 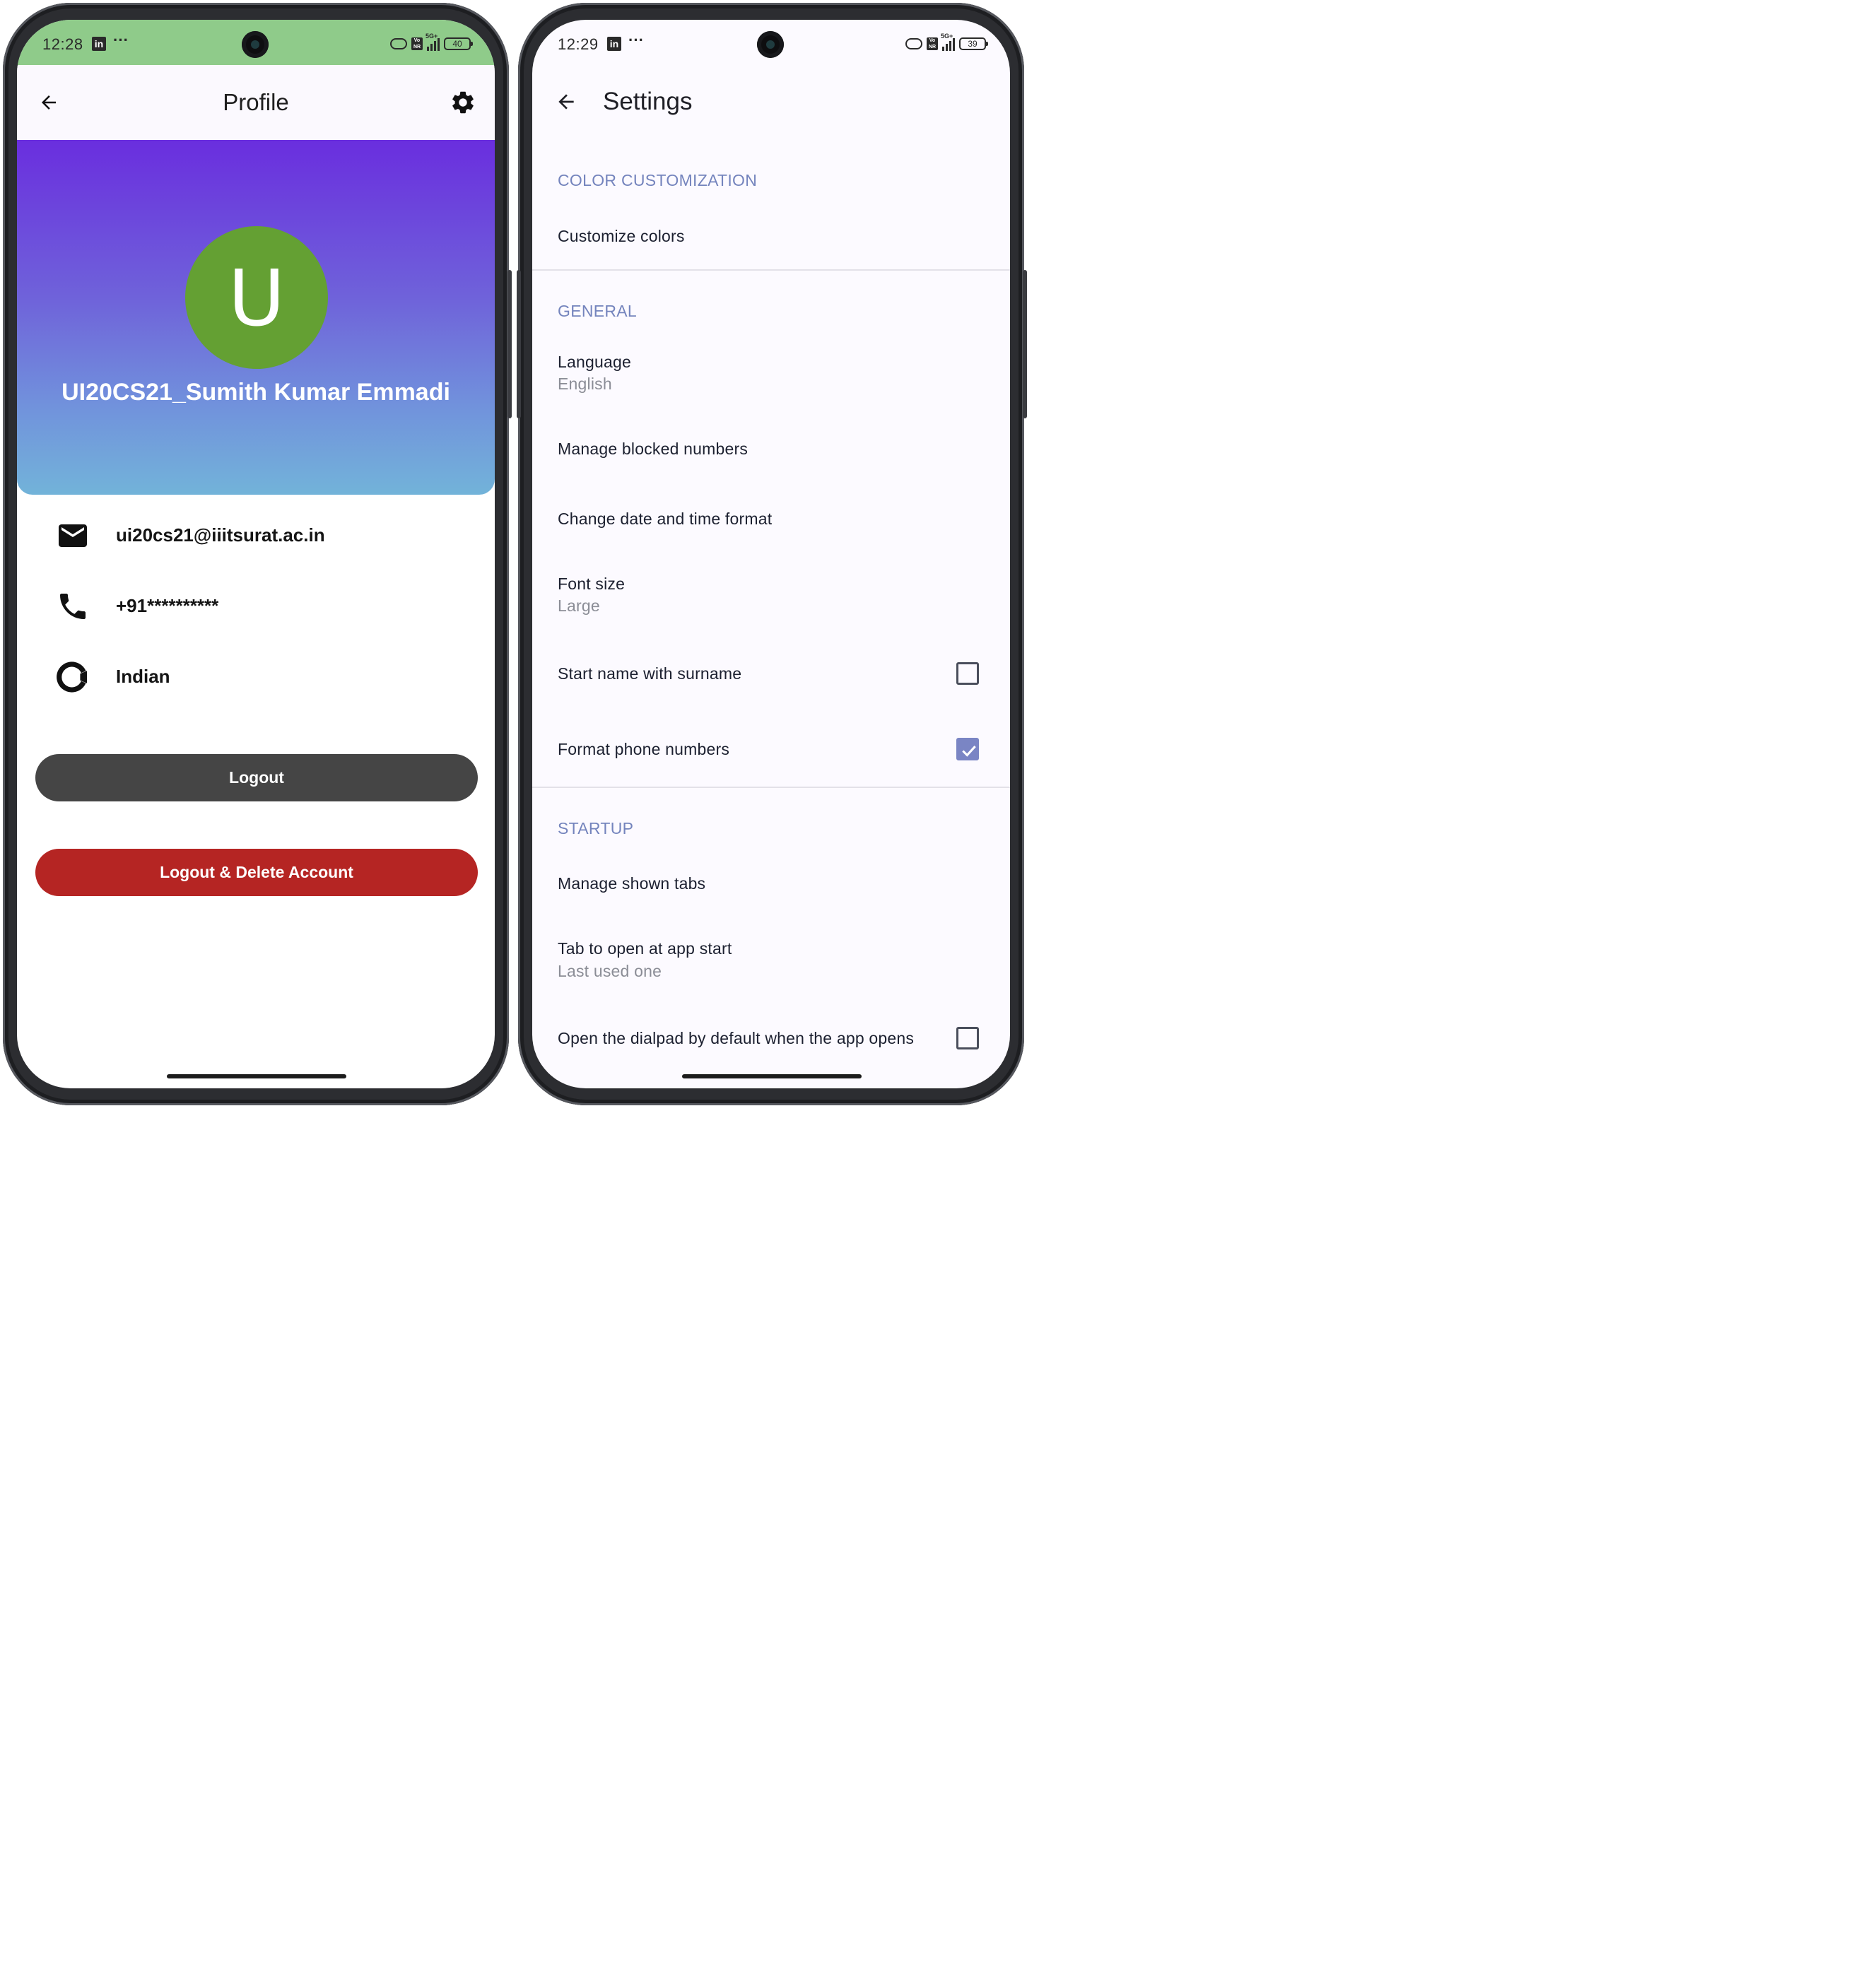 I want to click on status-time: 12:28, so click(x=62, y=44).